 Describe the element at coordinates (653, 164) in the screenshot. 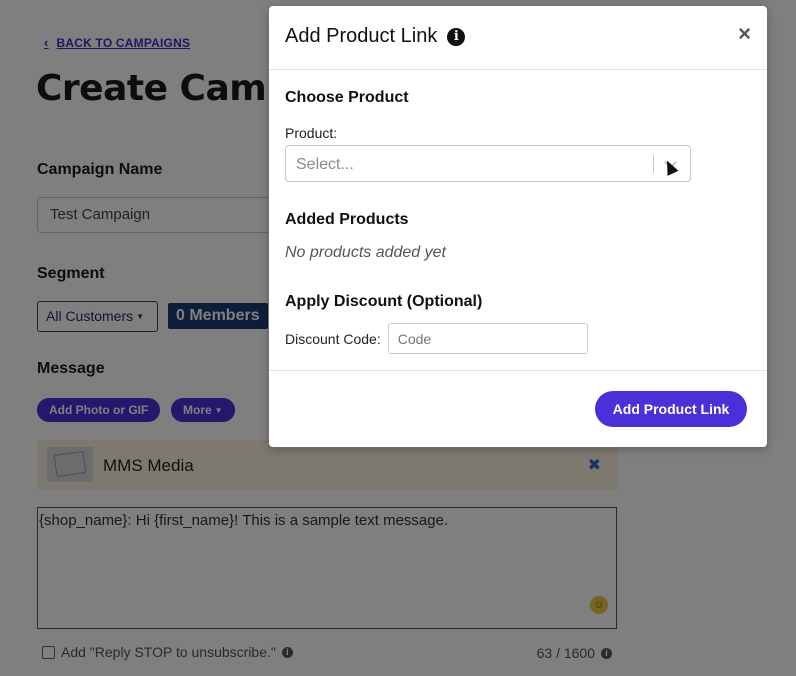

I see `select-separator` at that location.